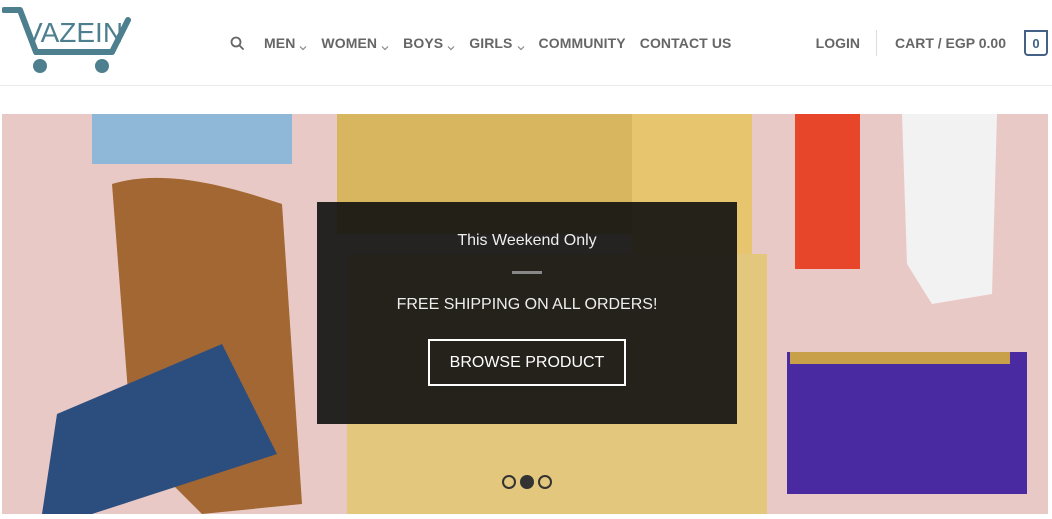  I want to click on nav-item-men: MEN, so click(285, 43).